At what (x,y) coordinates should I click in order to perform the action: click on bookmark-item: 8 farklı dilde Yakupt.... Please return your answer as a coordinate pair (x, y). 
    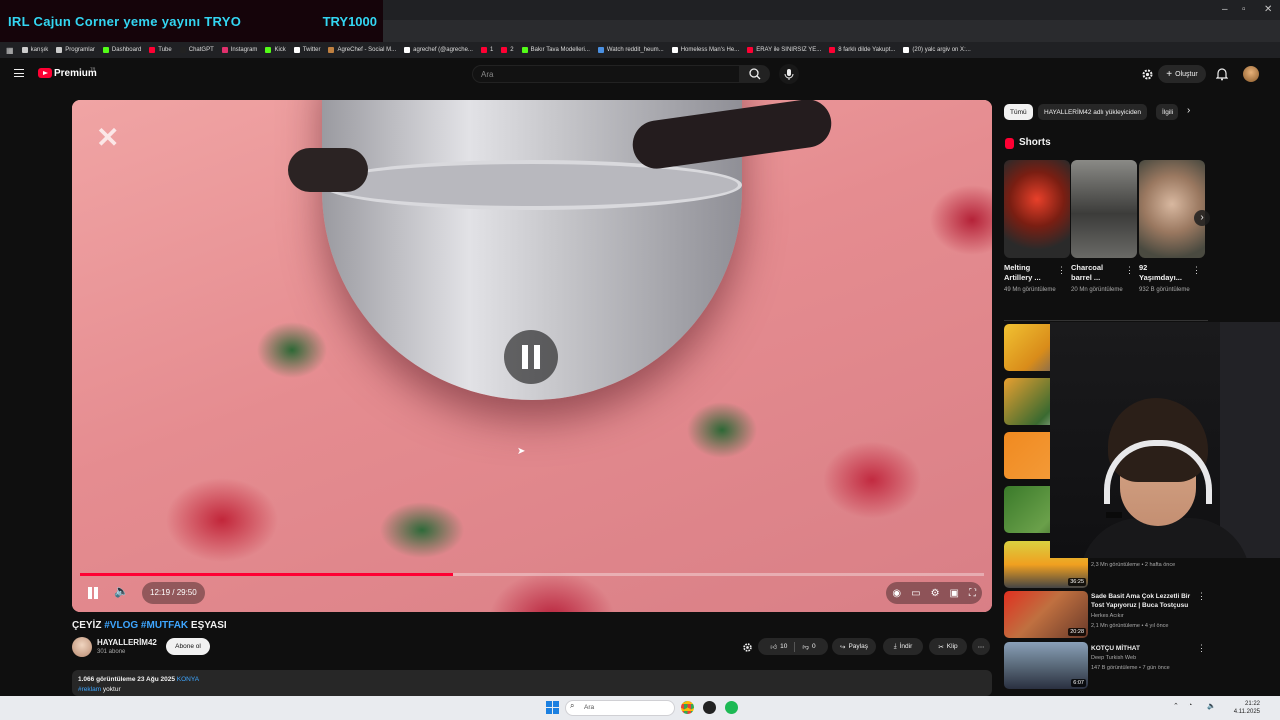
    Looking at the image, I should click on (862, 50).